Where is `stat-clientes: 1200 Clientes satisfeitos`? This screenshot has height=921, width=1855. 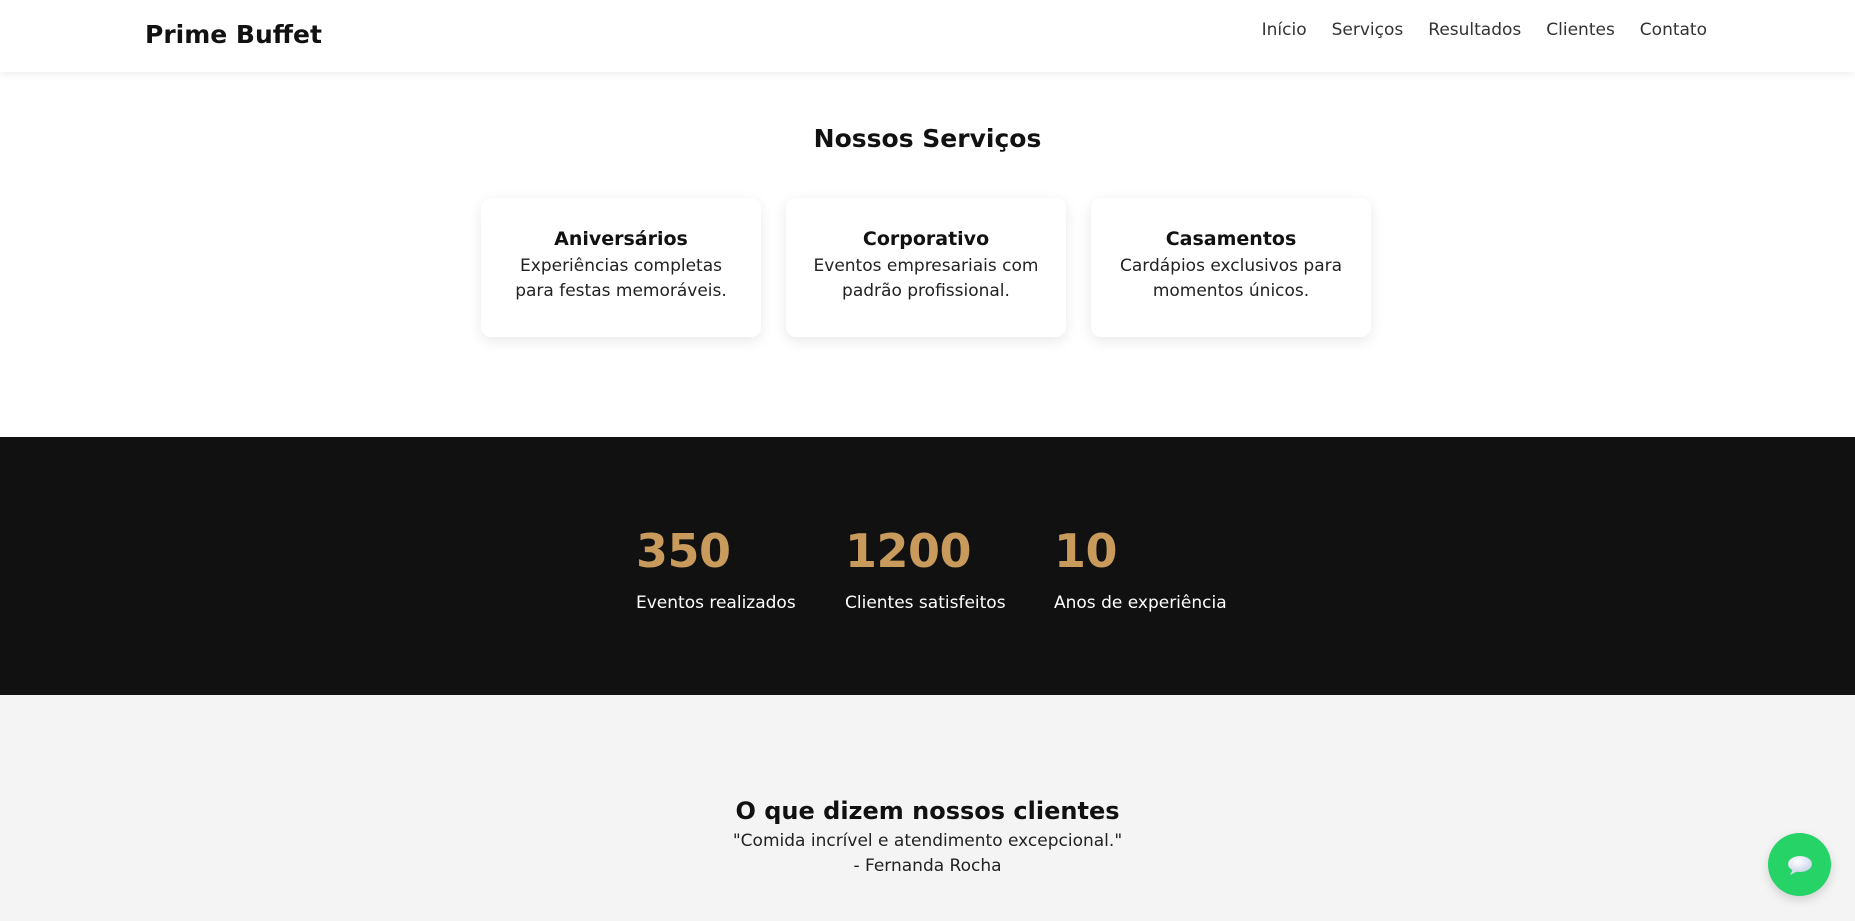 stat-clientes: 1200 Clientes satisfeitos is located at coordinates (925, 568).